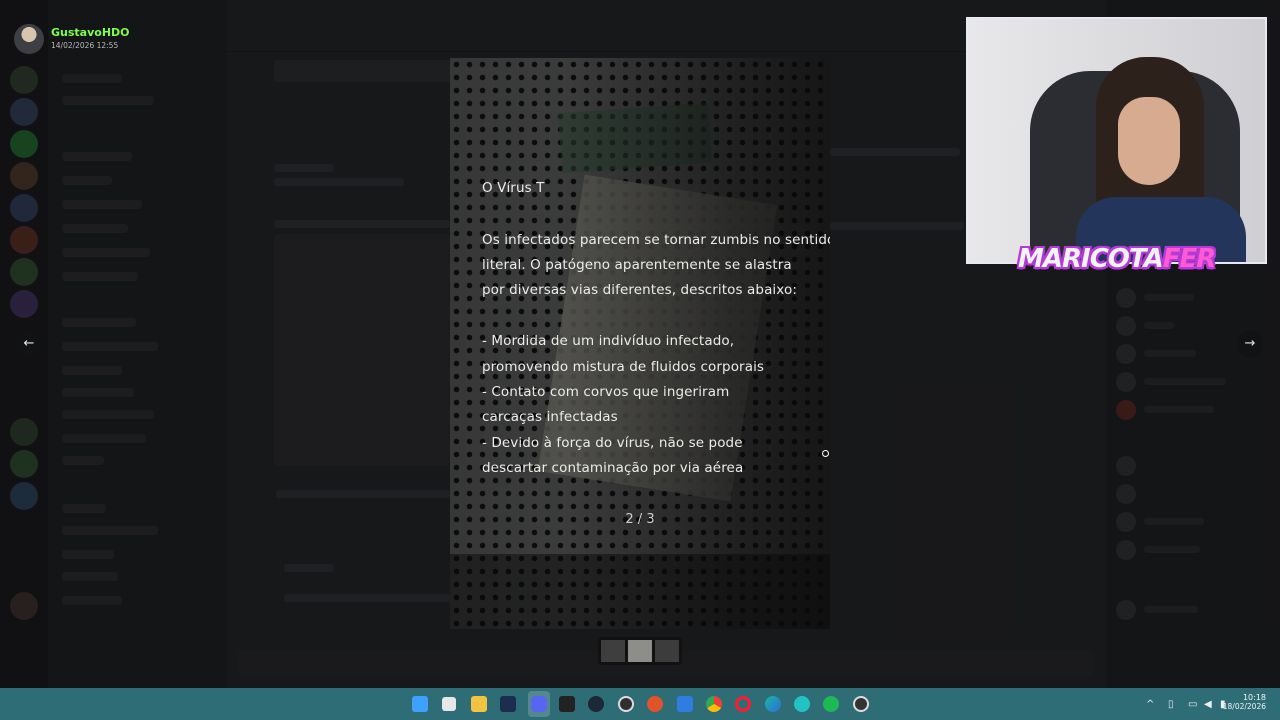 The width and height of the screenshot is (1280, 720). What do you see at coordinates (1150, 704) in the screenshot?
I see `tray-chevron-icon: ^` at bounding box center [1150, 704].